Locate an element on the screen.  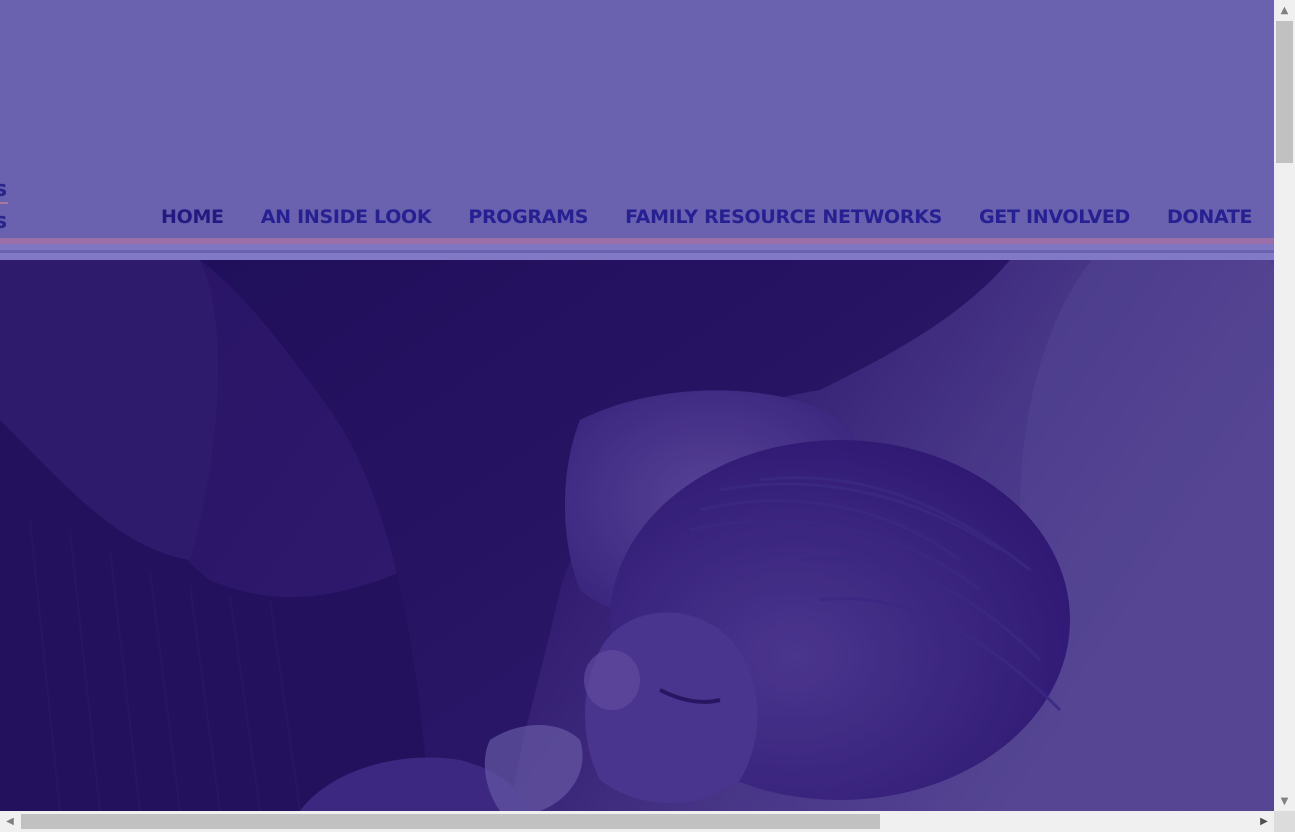
nav-item-an-inside-look: AN INSIDE LOOK is located at coordinates (346, 217).